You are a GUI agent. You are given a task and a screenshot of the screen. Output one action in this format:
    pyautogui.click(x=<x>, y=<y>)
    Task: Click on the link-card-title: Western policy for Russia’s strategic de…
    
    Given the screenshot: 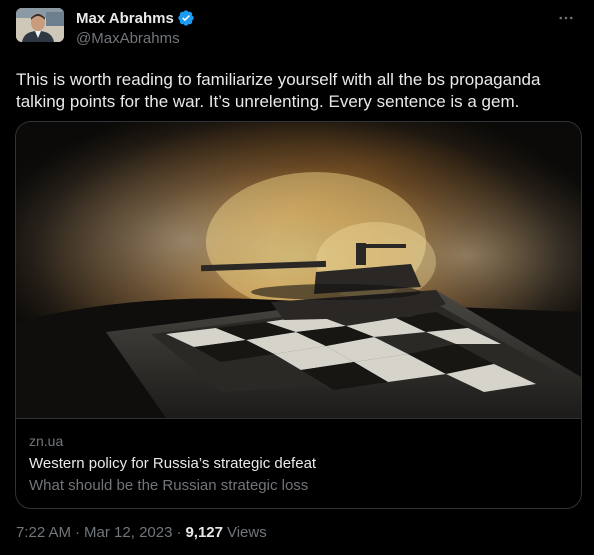 What is the action you would take?
    pyautogui.click(x=172, y=463)
    